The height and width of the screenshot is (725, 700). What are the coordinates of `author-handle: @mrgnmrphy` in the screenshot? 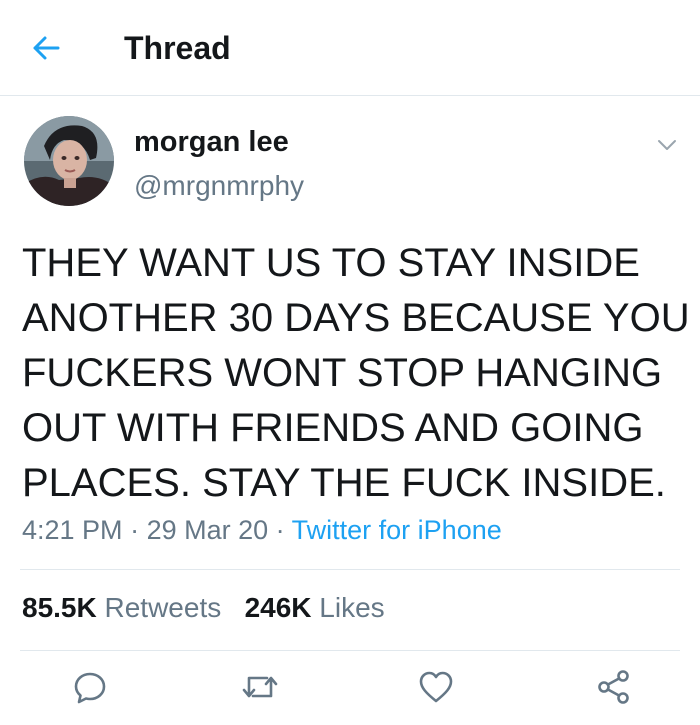 It's located at (219, 186).